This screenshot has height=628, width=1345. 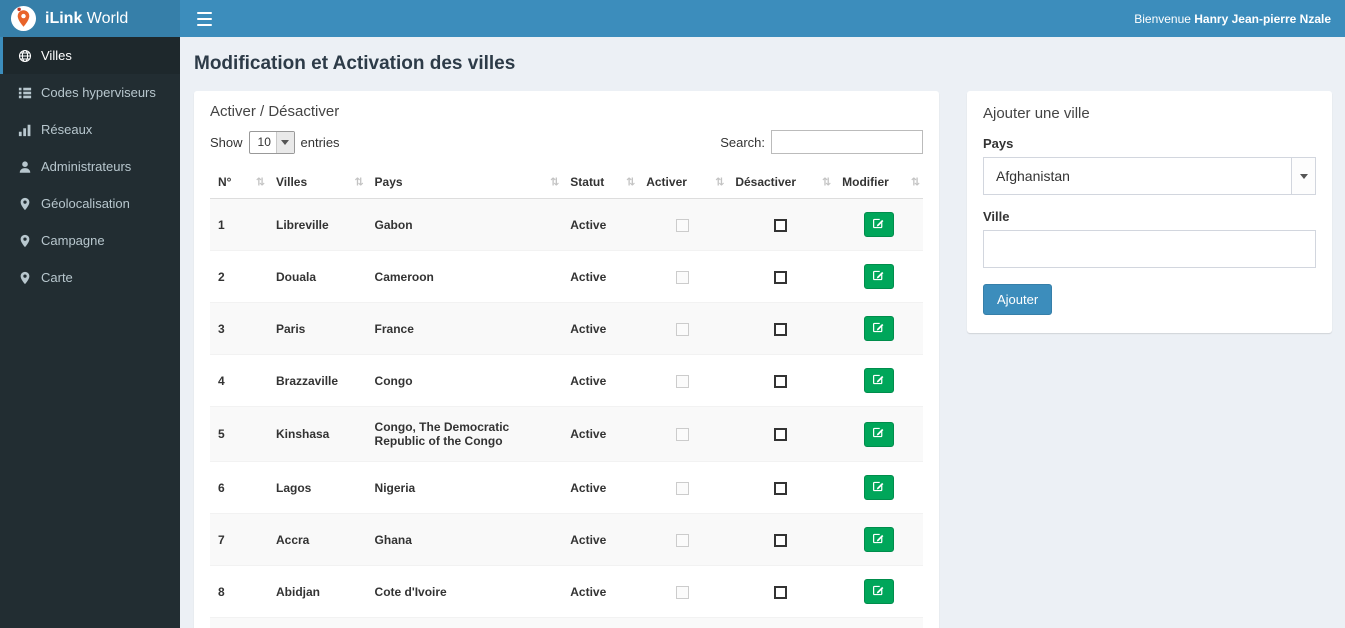 What do you see at coordinates (317, 622) in the screenshot?
I see `cell-ville: Dakar` at bounding box center [317, 622].